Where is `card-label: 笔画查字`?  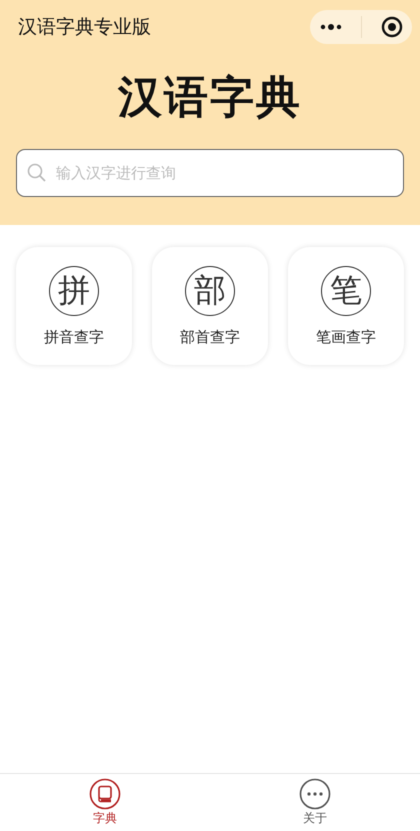 card-label: 笔画查字 is located at coordinates (346, 337).